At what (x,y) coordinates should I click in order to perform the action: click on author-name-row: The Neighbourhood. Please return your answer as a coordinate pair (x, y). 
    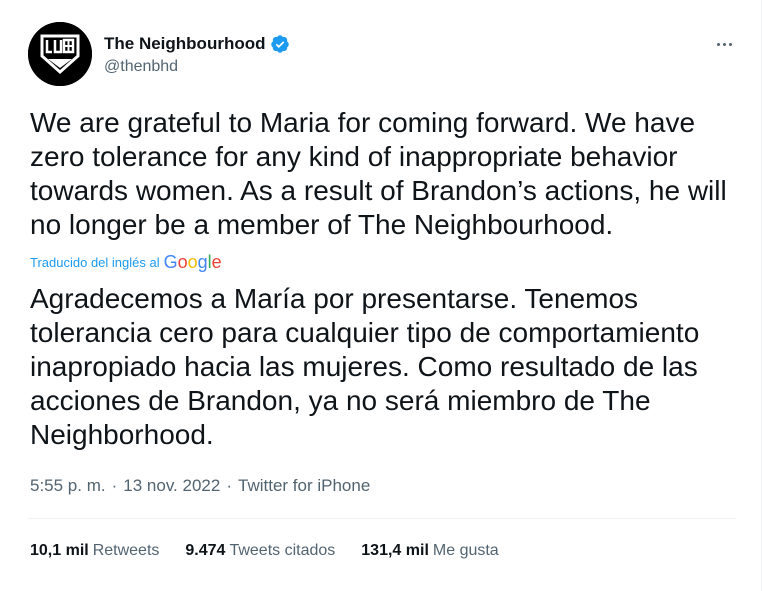
    Looking at the image, I should click on (197, 44).